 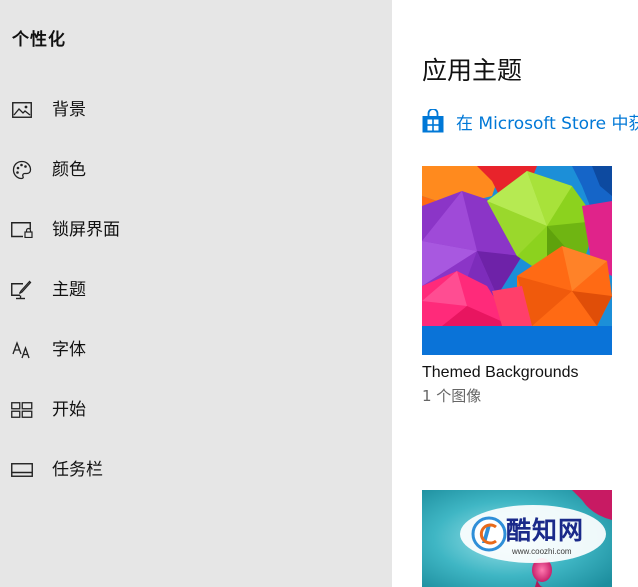 What do you see at coordinates (196, 110) in the screenshot?
I see `sidebar-item-background: 背景` at bounding box center [196, 110].